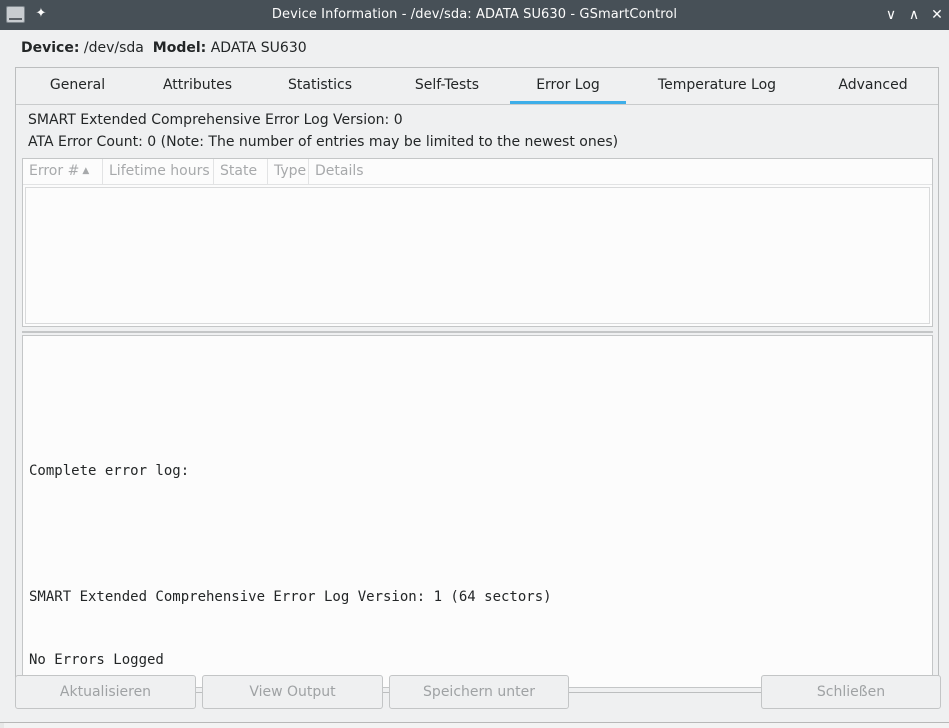  What do you see at coordinates (937, 15) in the screenshot?
I see `close-icon: ✕` at bounding box center [937, 15].